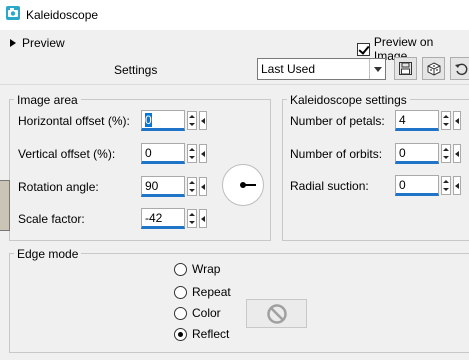 The height and width of the screenshot is (360, 469). I want to click on edge-mode-title: Edge mode, so click(48, 254).